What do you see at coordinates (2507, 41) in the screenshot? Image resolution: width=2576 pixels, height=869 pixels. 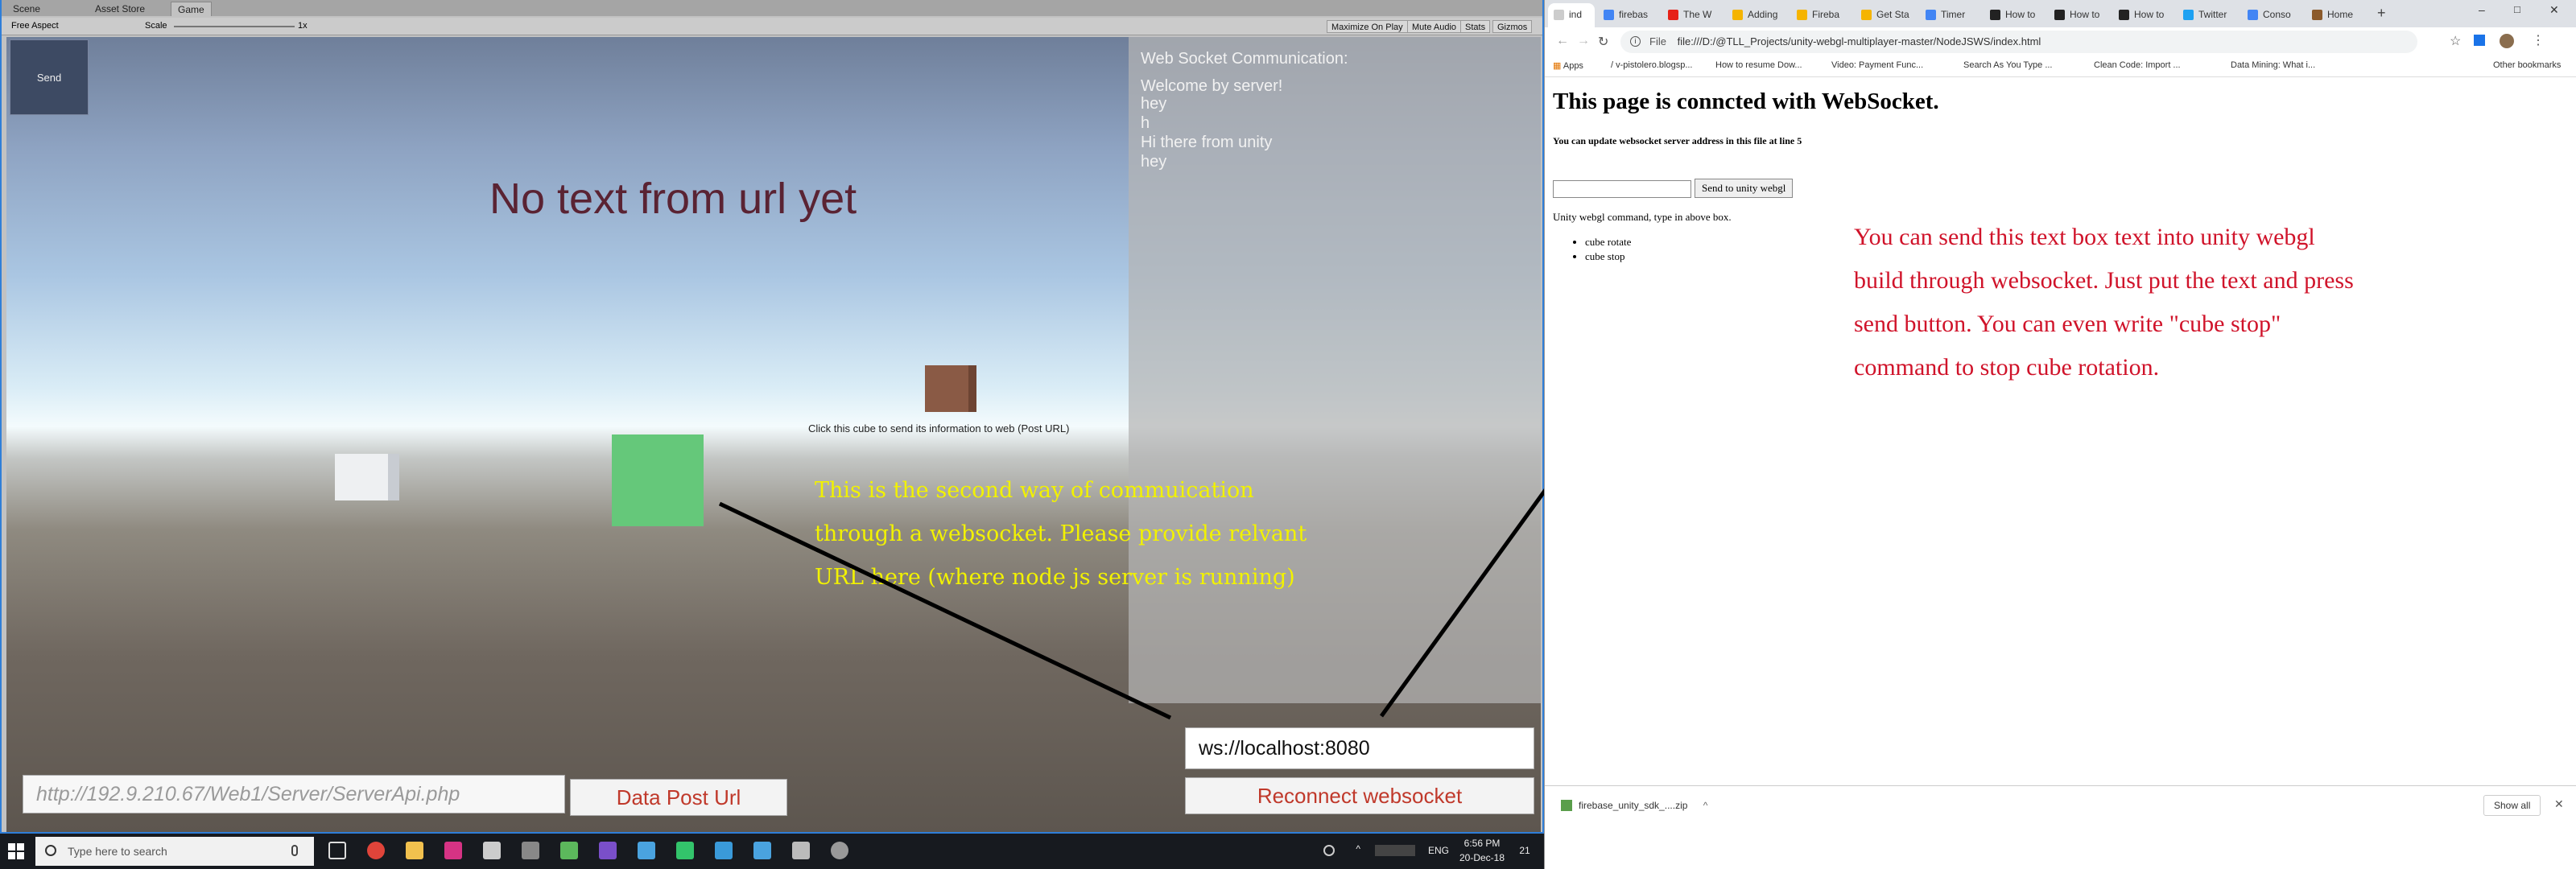 I see `profile-avatar` at bounding box center [2507, 41].